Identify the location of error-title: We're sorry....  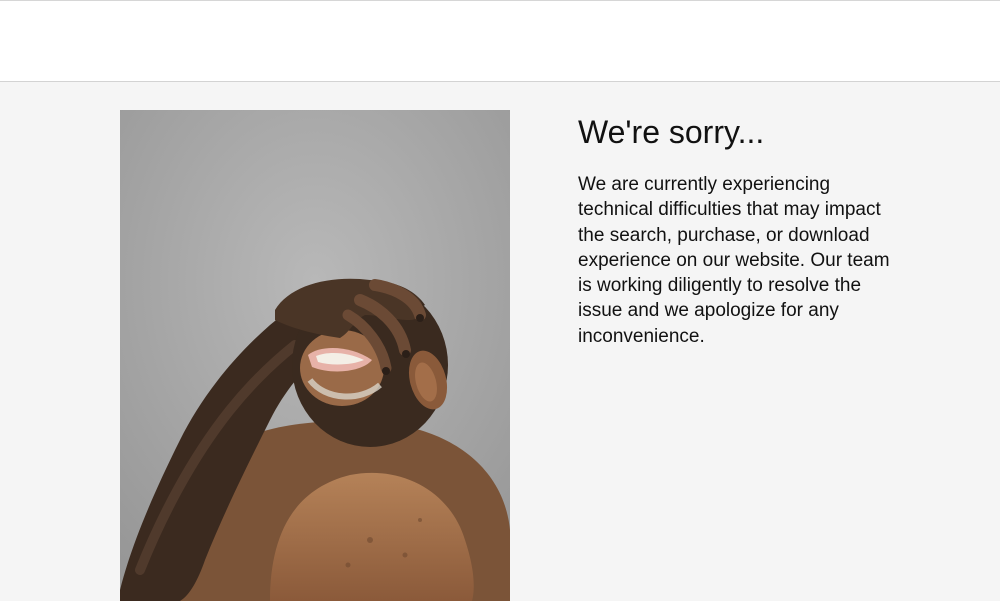
(671, 132).